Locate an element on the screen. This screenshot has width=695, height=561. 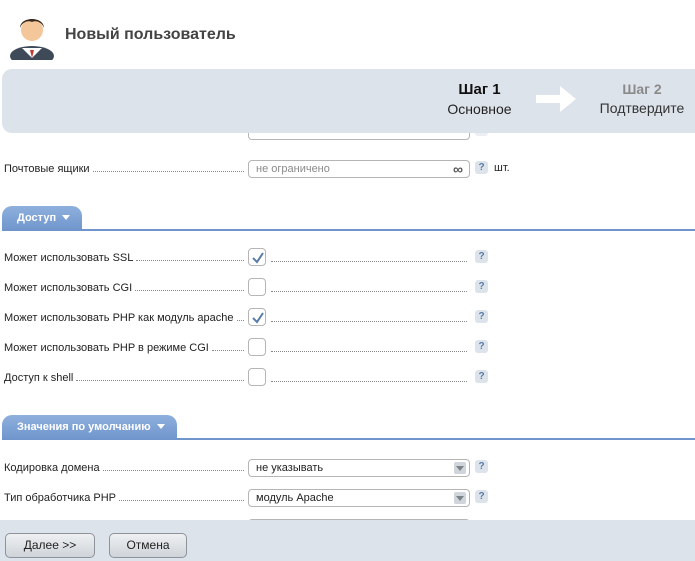
form-row-php-handler: Тип обработчика PHP модуль Apache ? is located at coordinates (349, 499).